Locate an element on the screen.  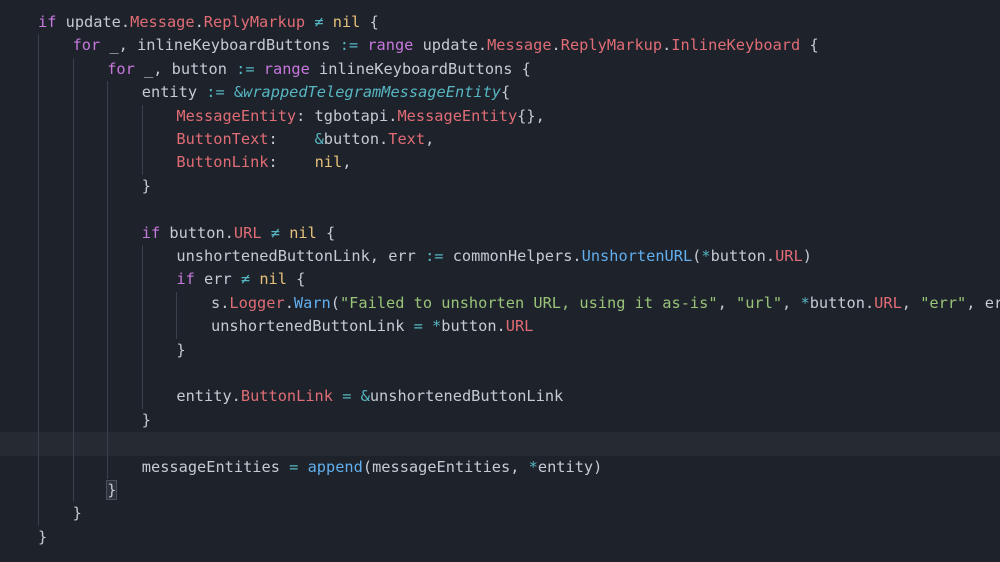
code-token: "url" is located at coordinates (759, 302).